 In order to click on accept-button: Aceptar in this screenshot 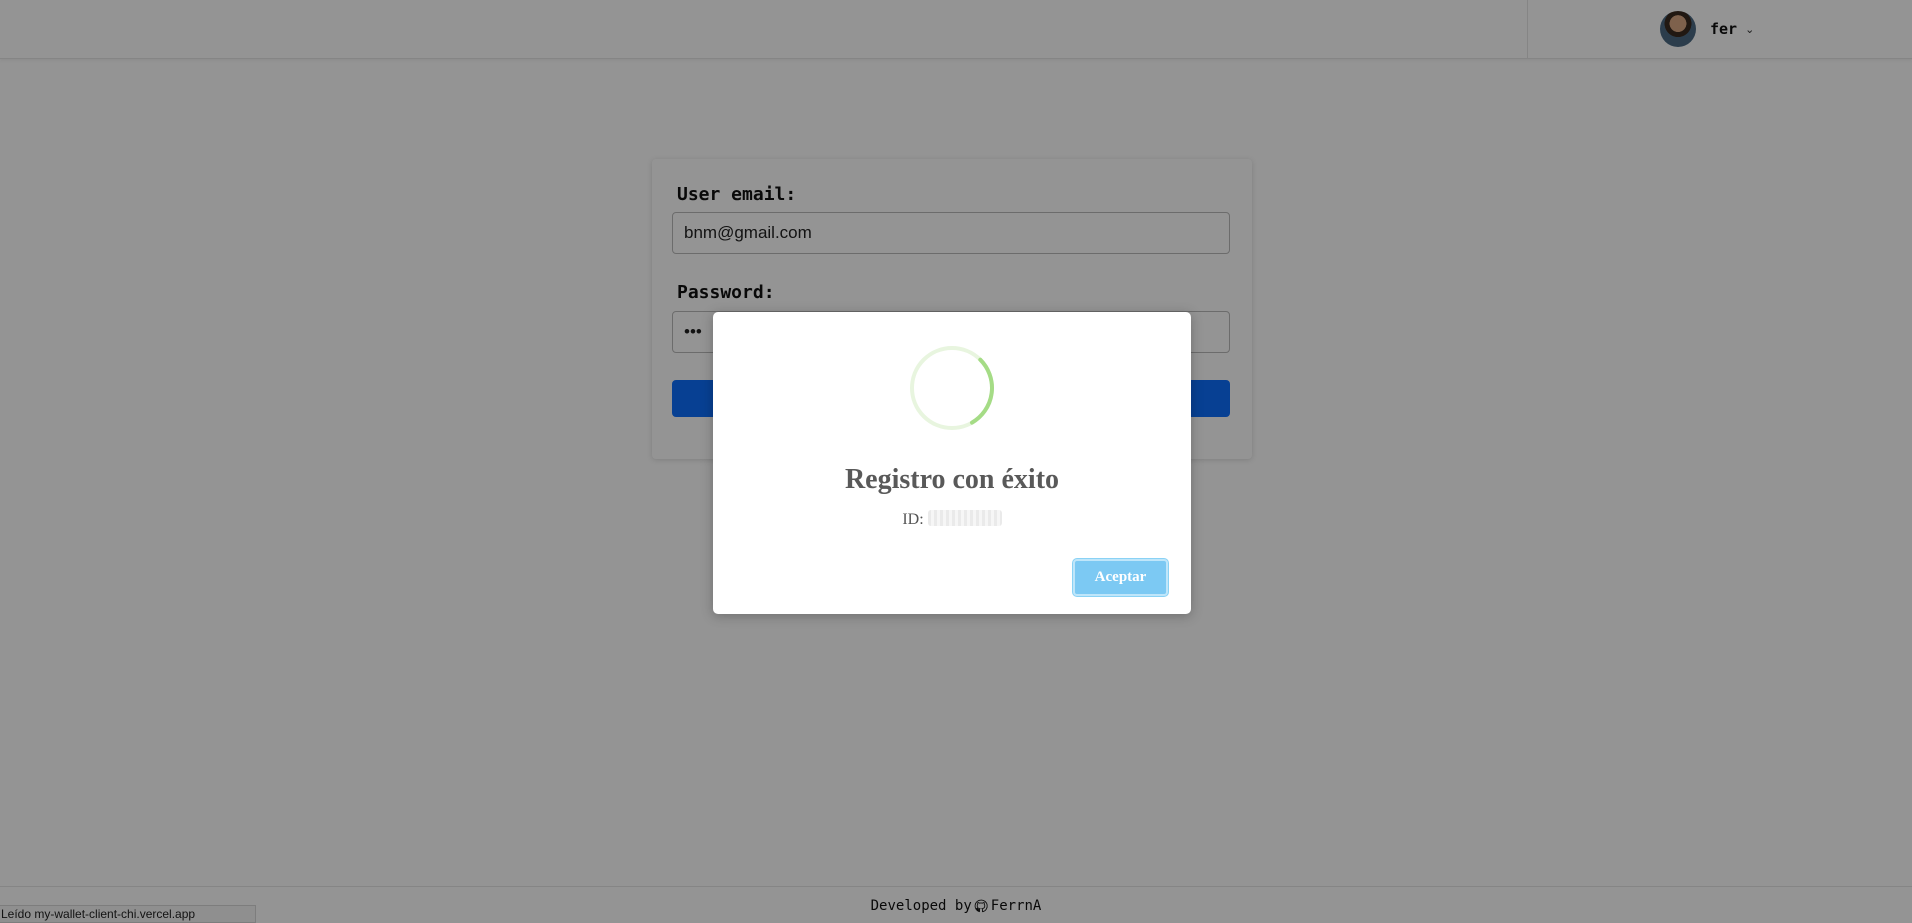, I will do `click(1120, 577)`.